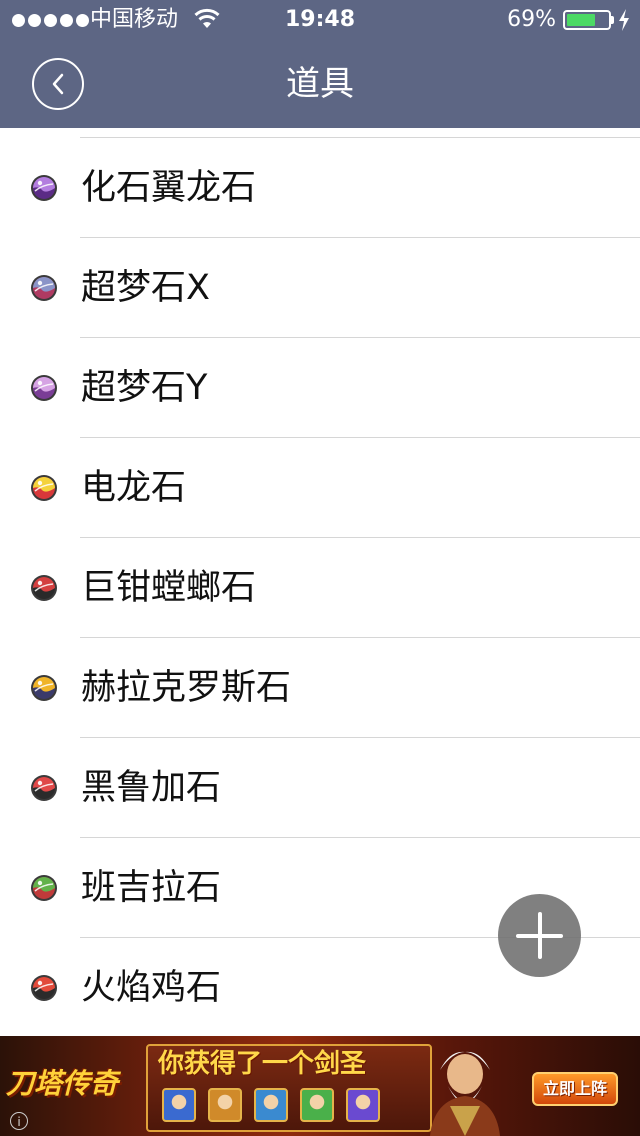  I want to click on charging-bolt-icon, so click(624, 20).